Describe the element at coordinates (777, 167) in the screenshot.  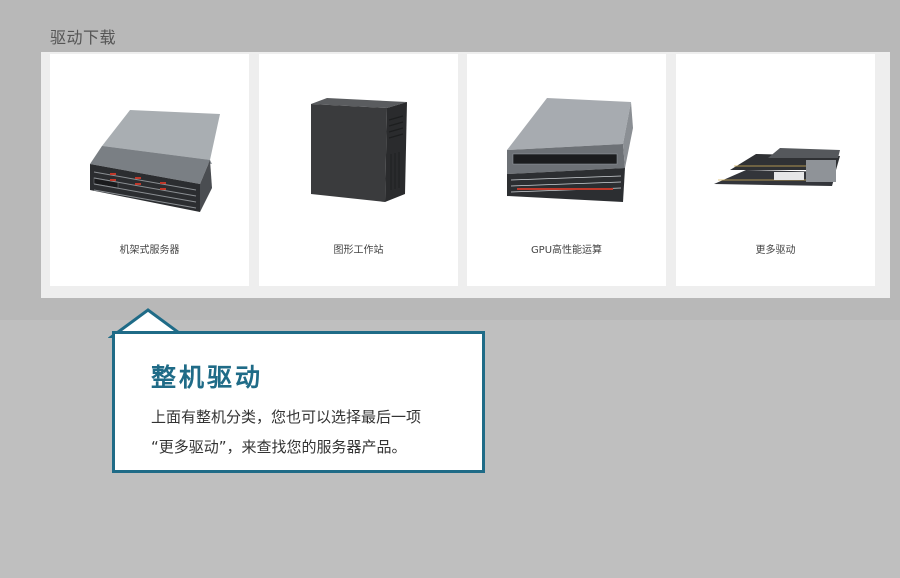
I see `more-servers-image` at that location.